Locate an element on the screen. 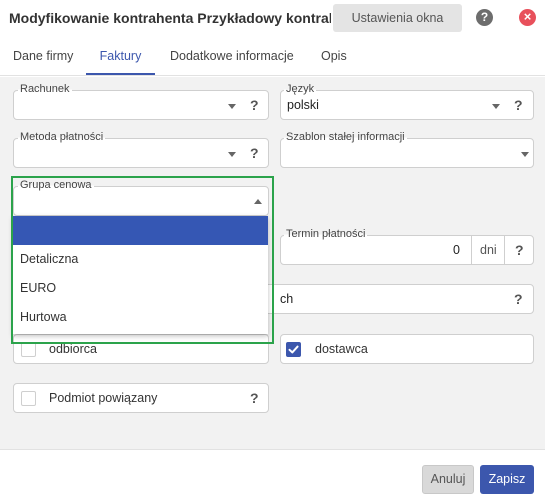 The image size is (545, 504). close-icon: × is located at coordinates (527, 17).